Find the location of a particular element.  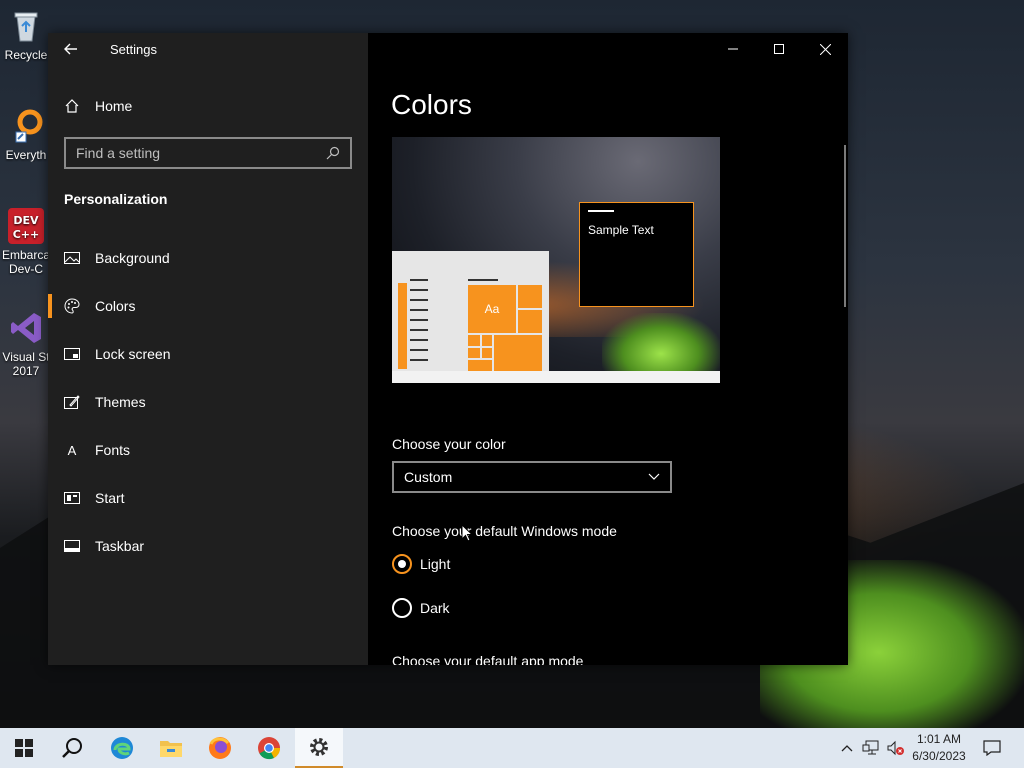

radio-light: Light is located at coordinates (421, 564).